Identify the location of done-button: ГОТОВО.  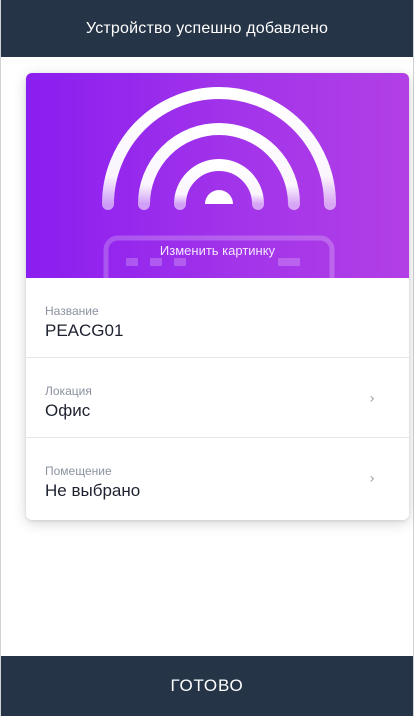
(207, 686).